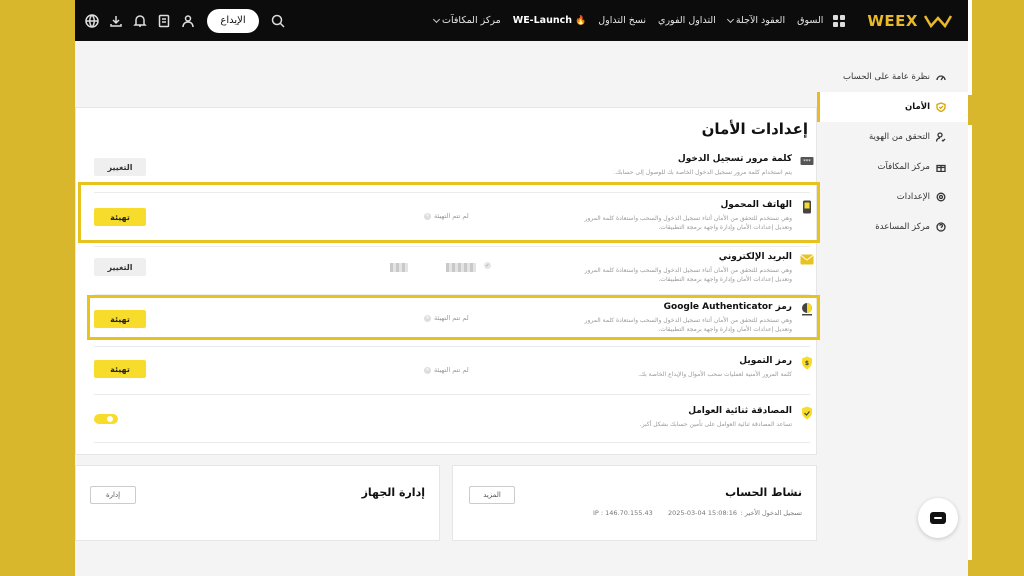  Describe the element at coordinates (807, 413) in the screenshot. I see `shield-check-icon` at that location.